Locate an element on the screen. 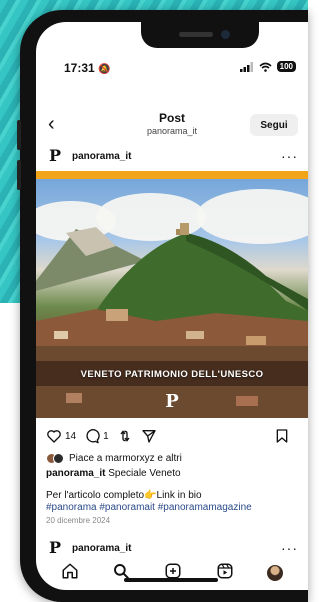 The width and height of the screenshot is (320, 602). bottom-tab-bar is located at coordinates (172, 573).